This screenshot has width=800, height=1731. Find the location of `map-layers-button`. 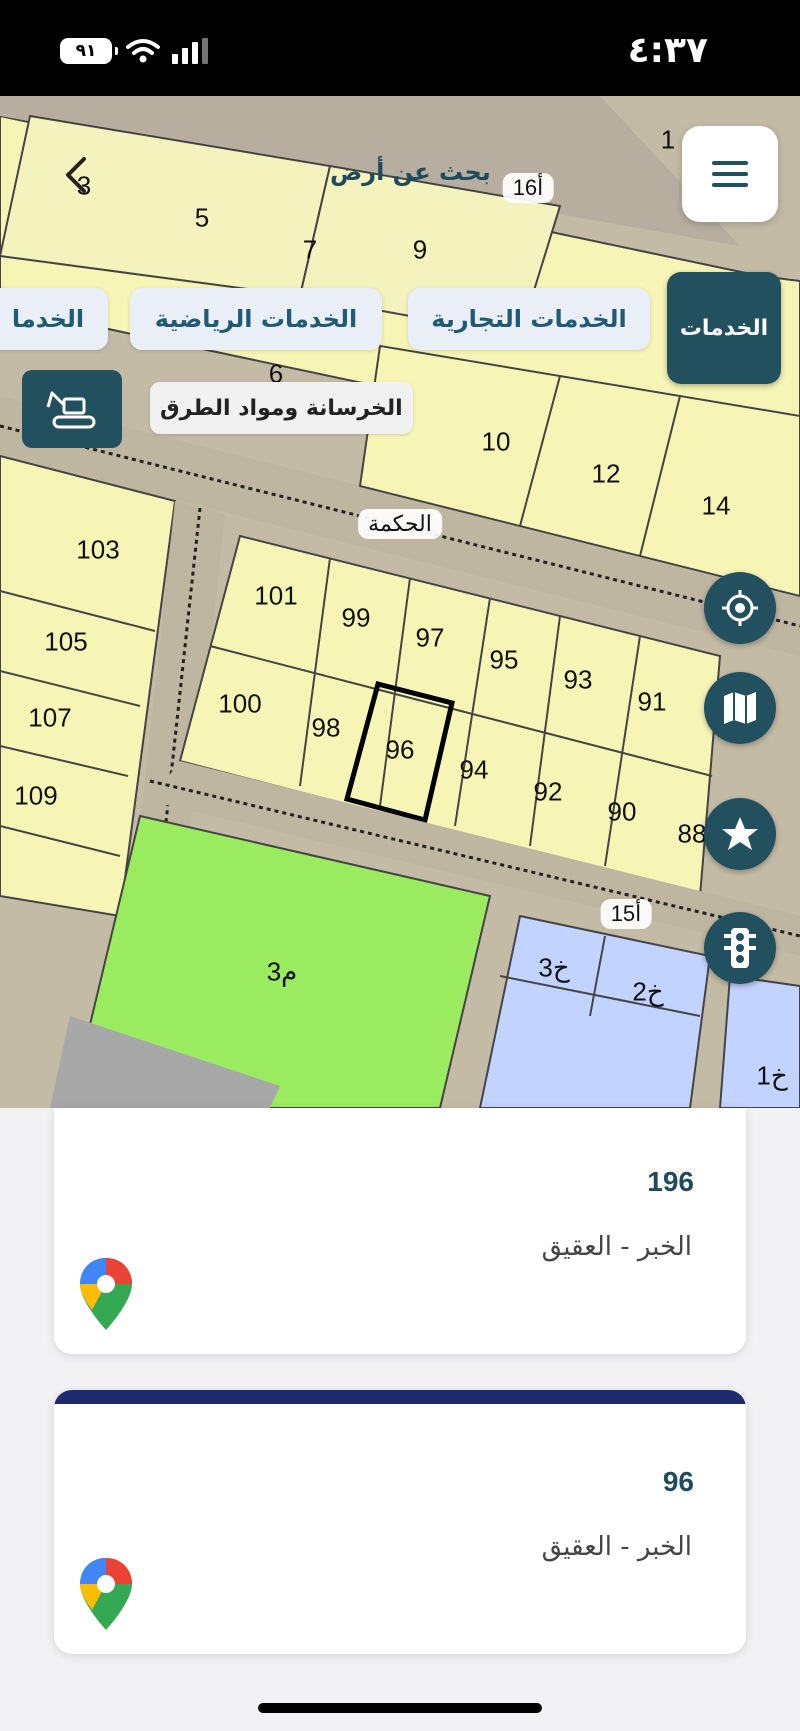

map-layers-button is located at coordinates (740, 708).